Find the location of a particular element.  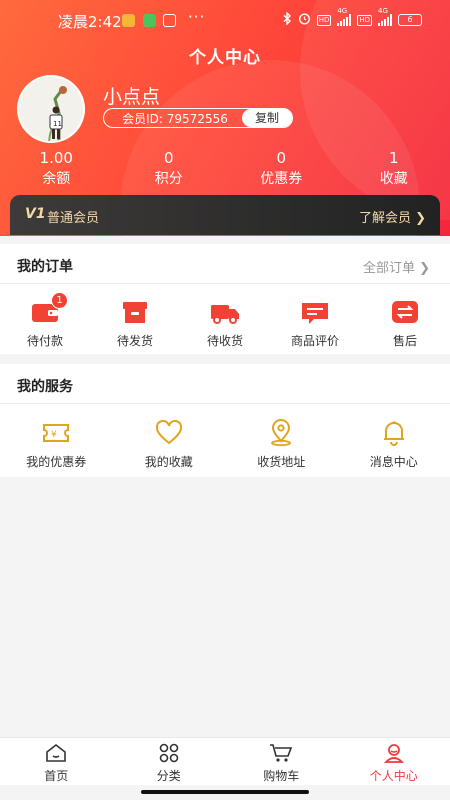

services-grid: ¥ 我的优惠券 我的收藏 收货地址 消息中心 is located at coordinates (225, 437).